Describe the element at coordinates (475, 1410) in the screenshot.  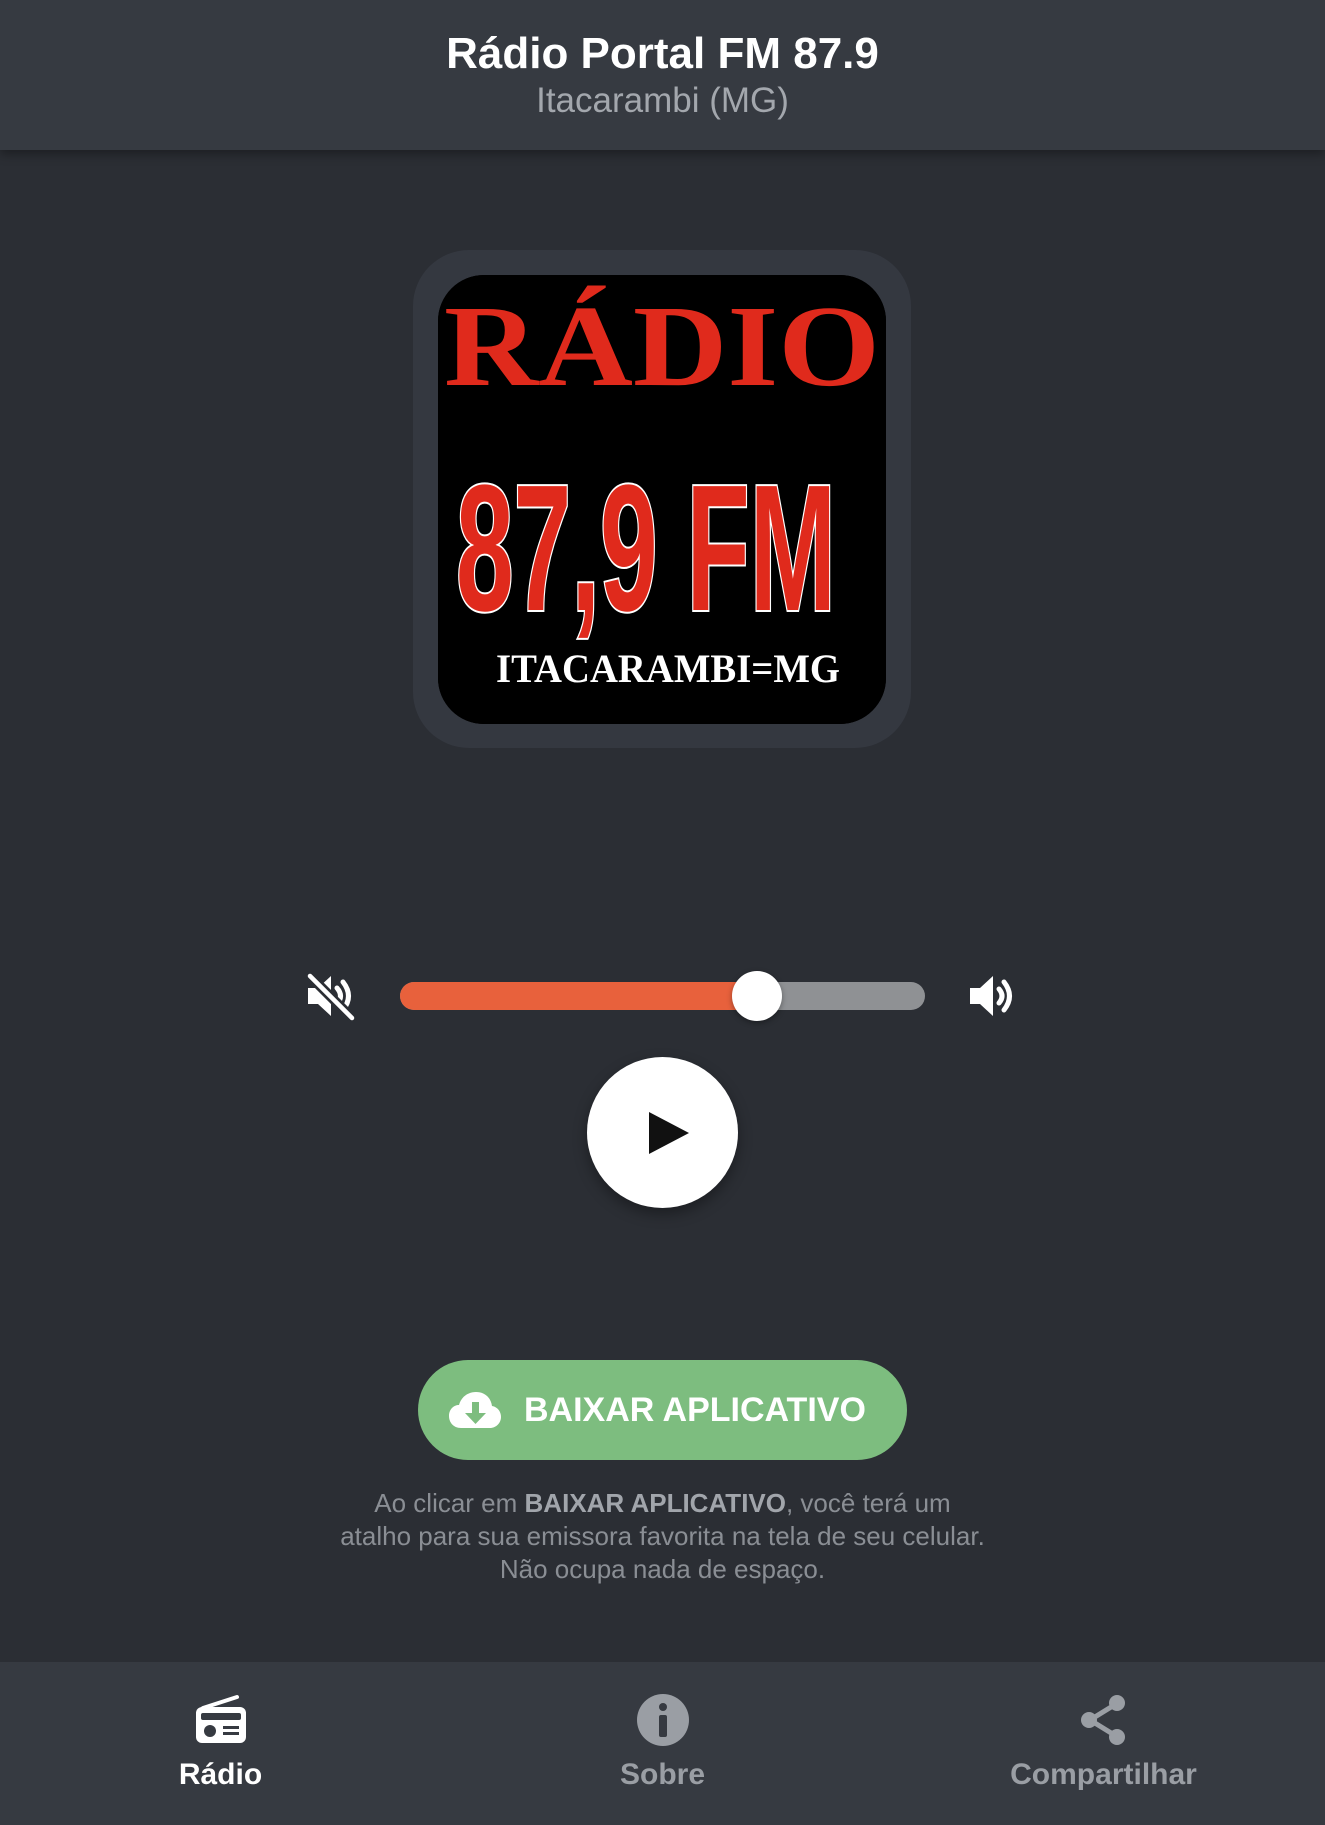
I see `cloud-download-icon` at that location.